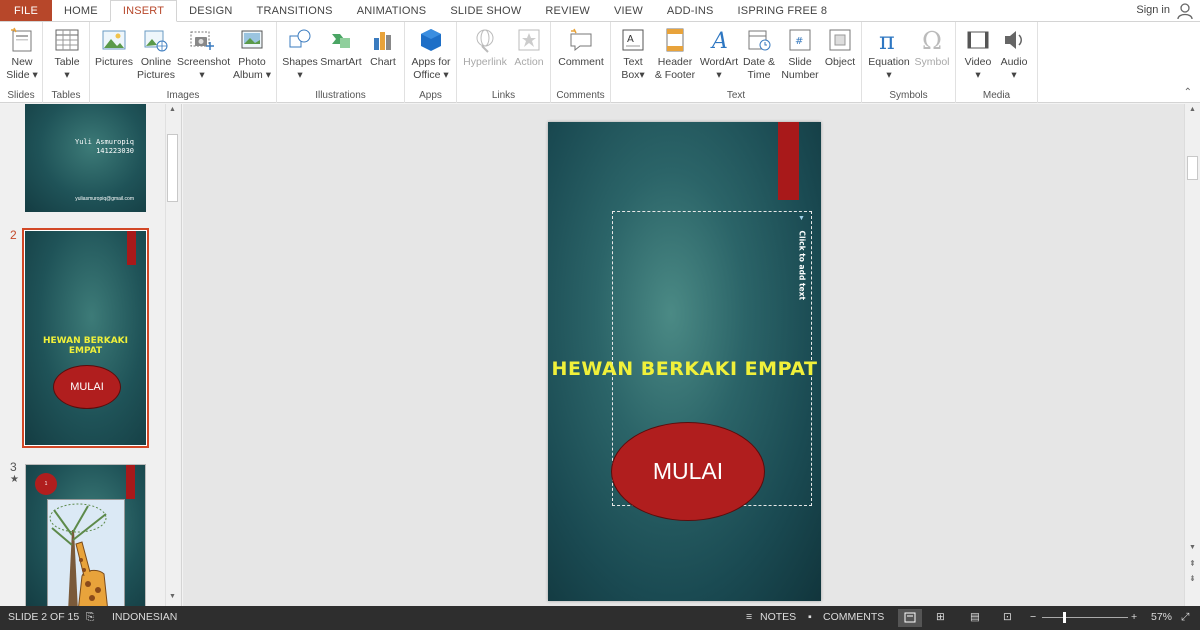  What do you see at coordinates (156, 54) in the screenshot?
I see `online-pictures-button: Online Pictures` at bounding box center [156, 54].